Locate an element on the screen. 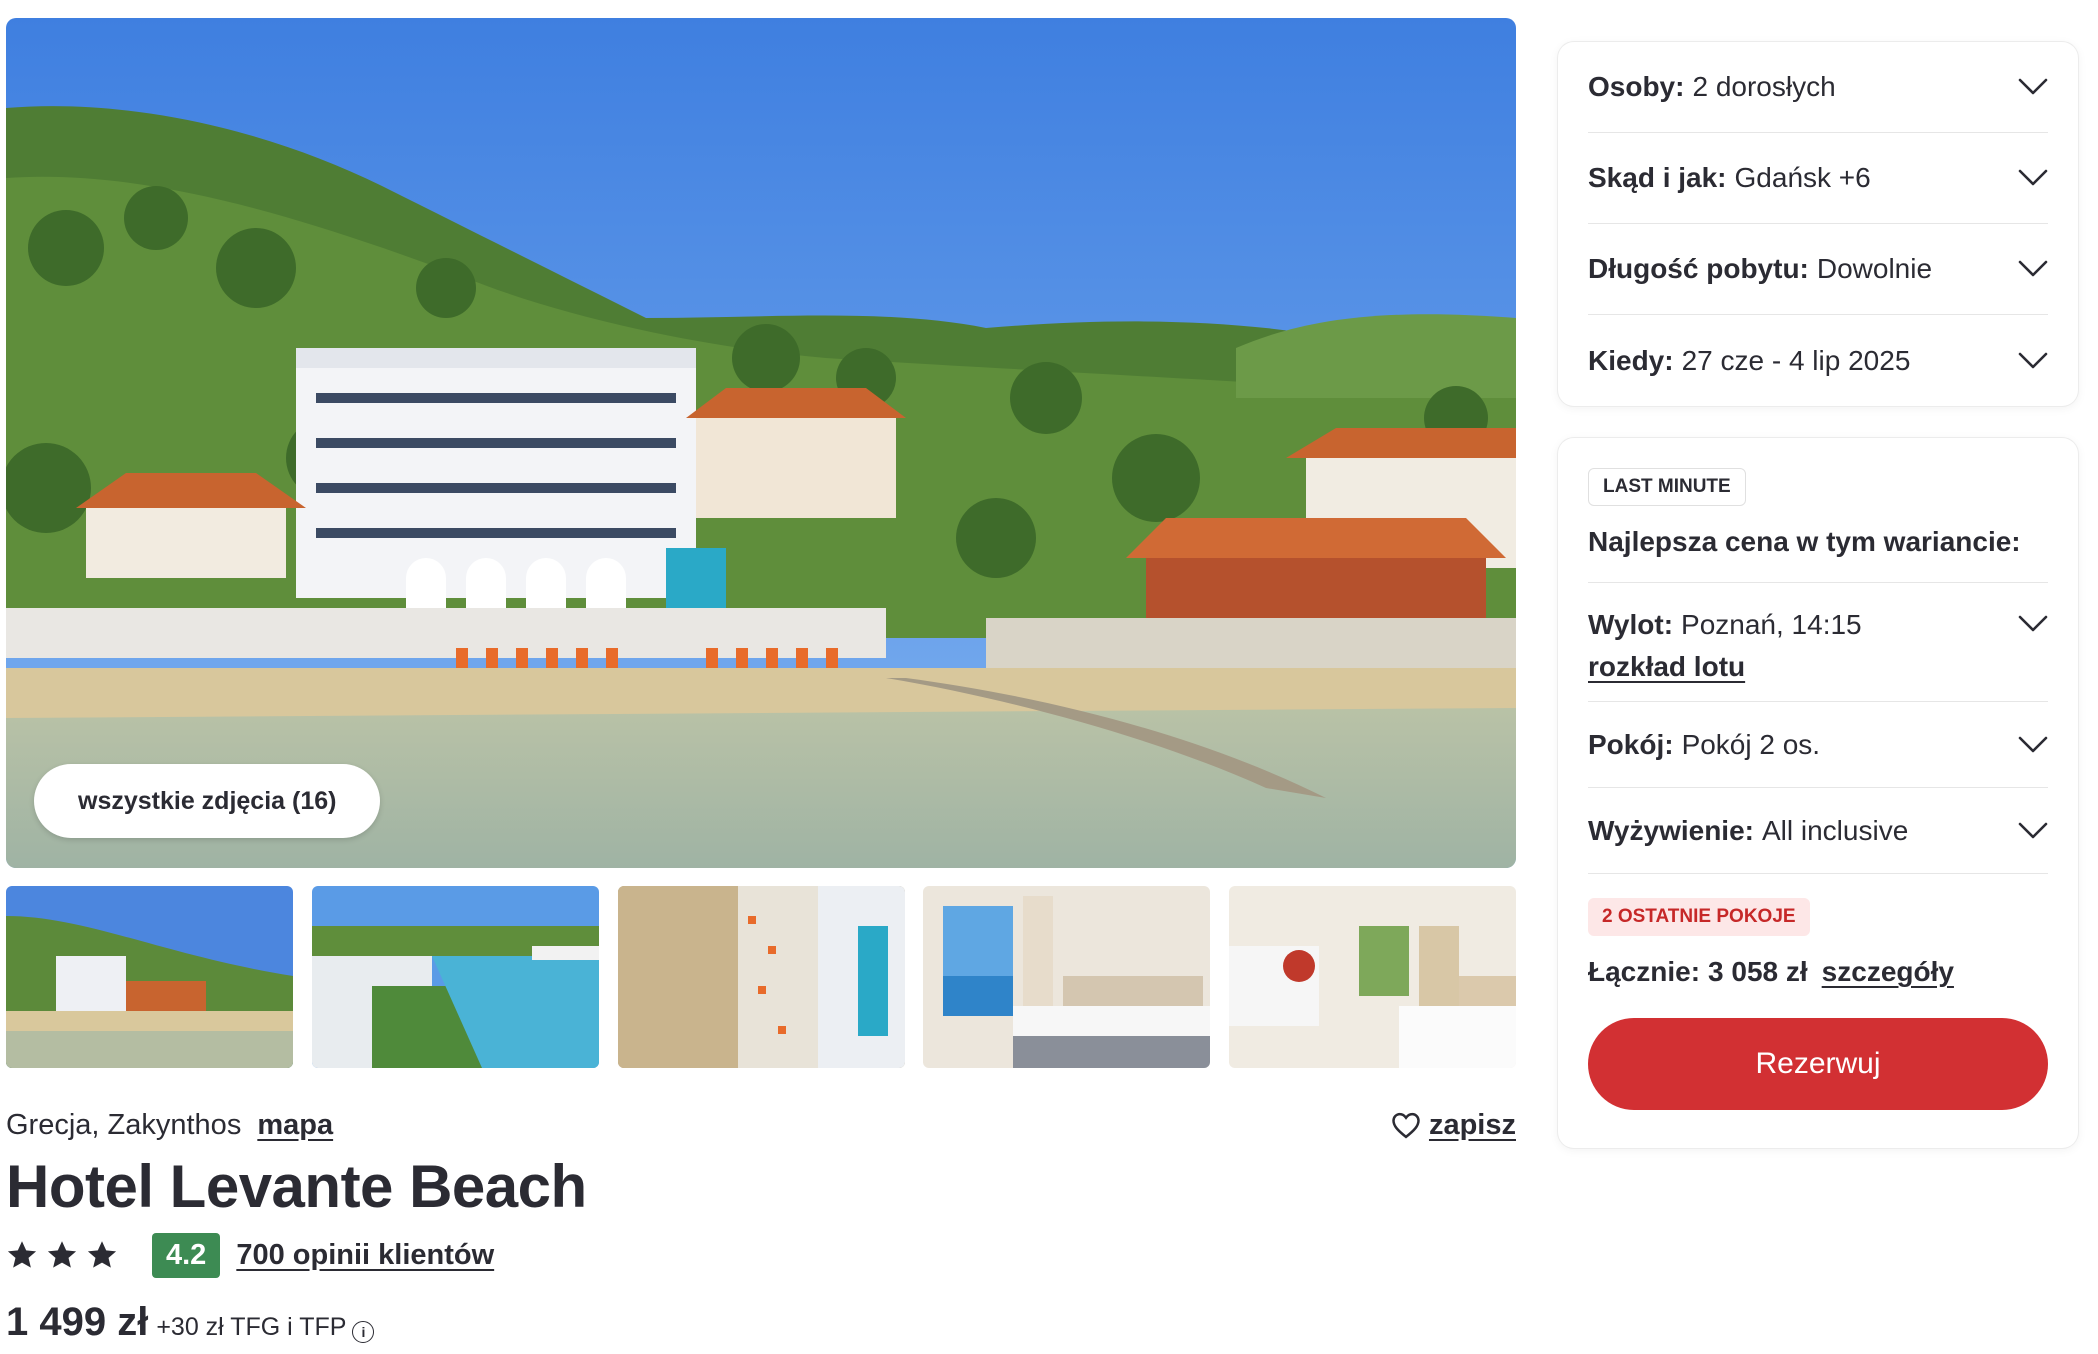 The height and width of the screenshot is (1354, 2098). price-row: 1 499 zł +30 zł TFG i TFP i is located at coordinates (190, 1325).